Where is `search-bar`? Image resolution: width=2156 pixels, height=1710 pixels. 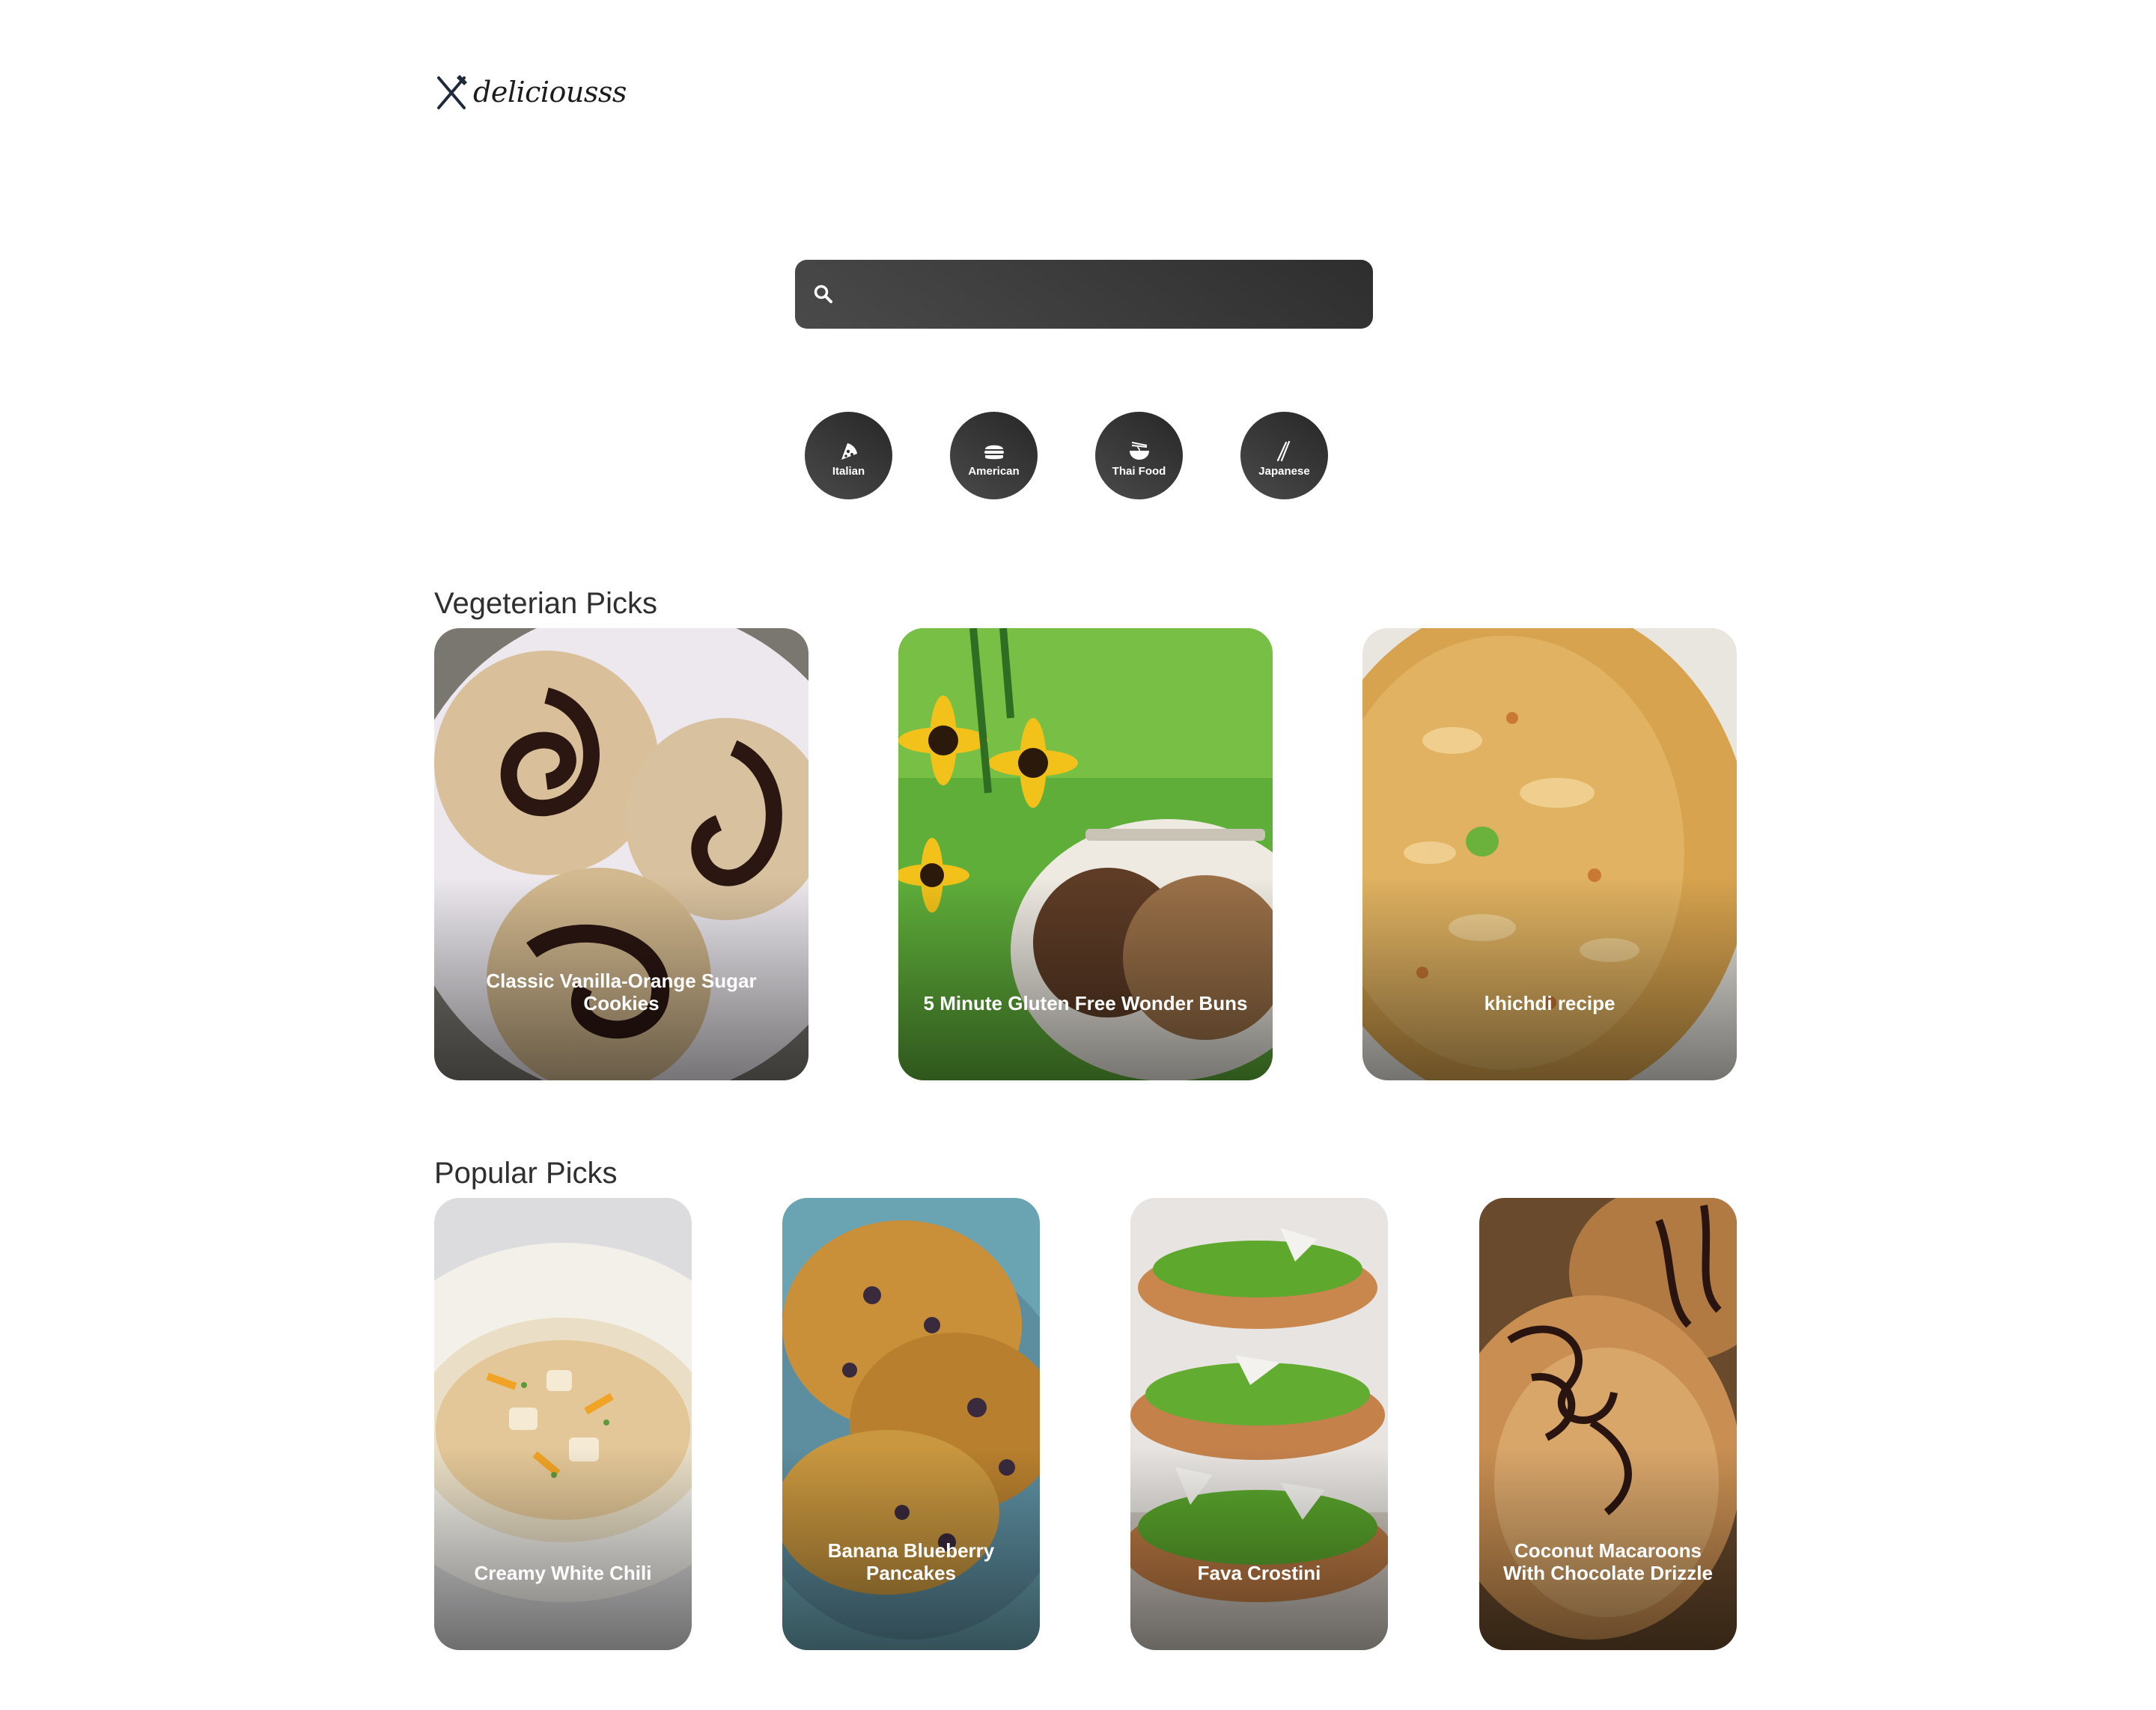 search-bar is located at coordinates (1084, 294).